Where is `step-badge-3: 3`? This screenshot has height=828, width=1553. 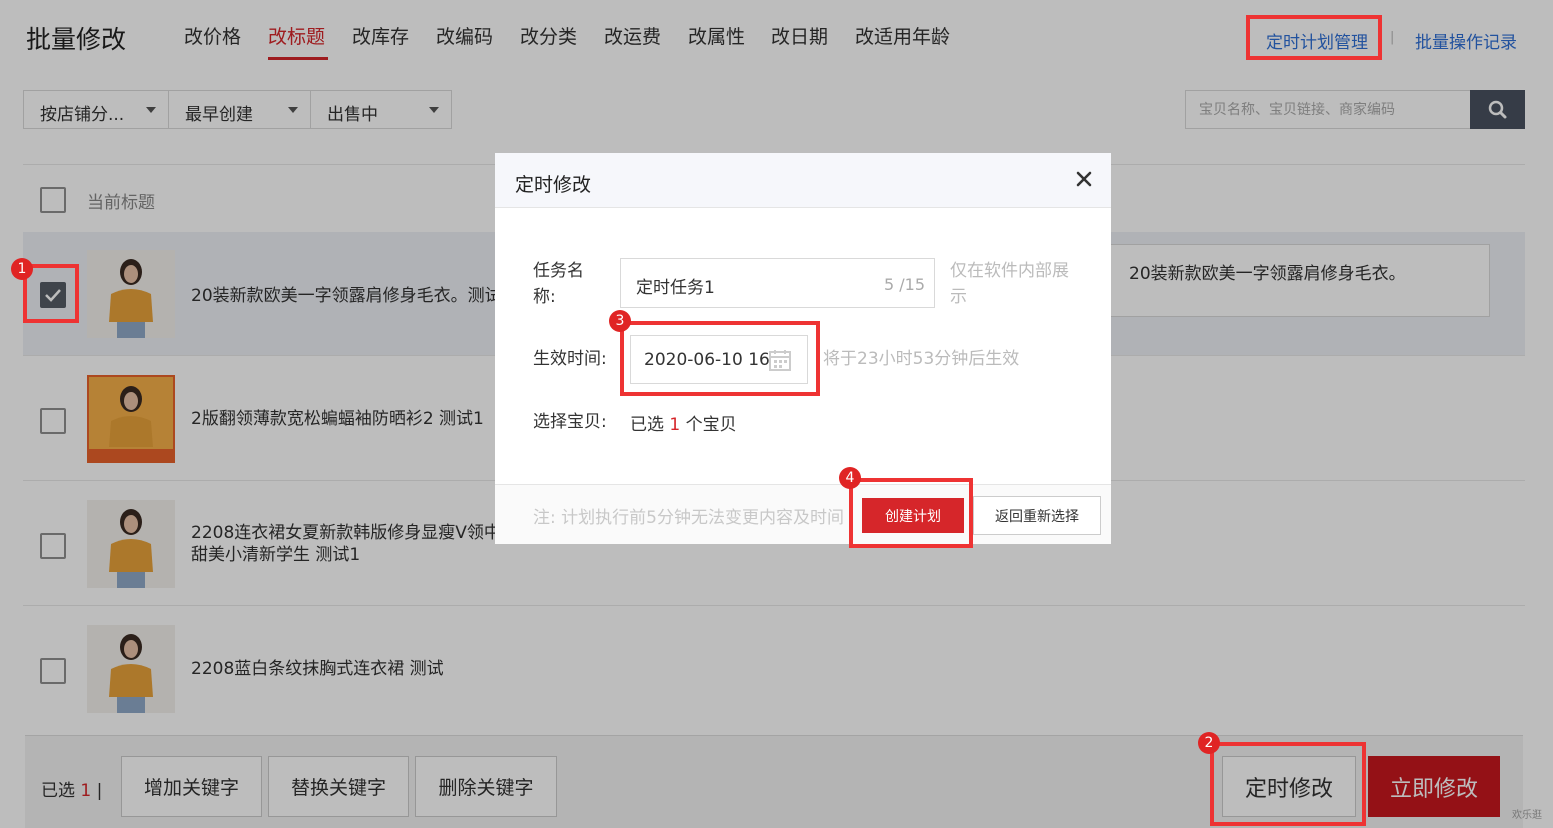
step-badge-3: 3 is located at coordinates (620, 321).